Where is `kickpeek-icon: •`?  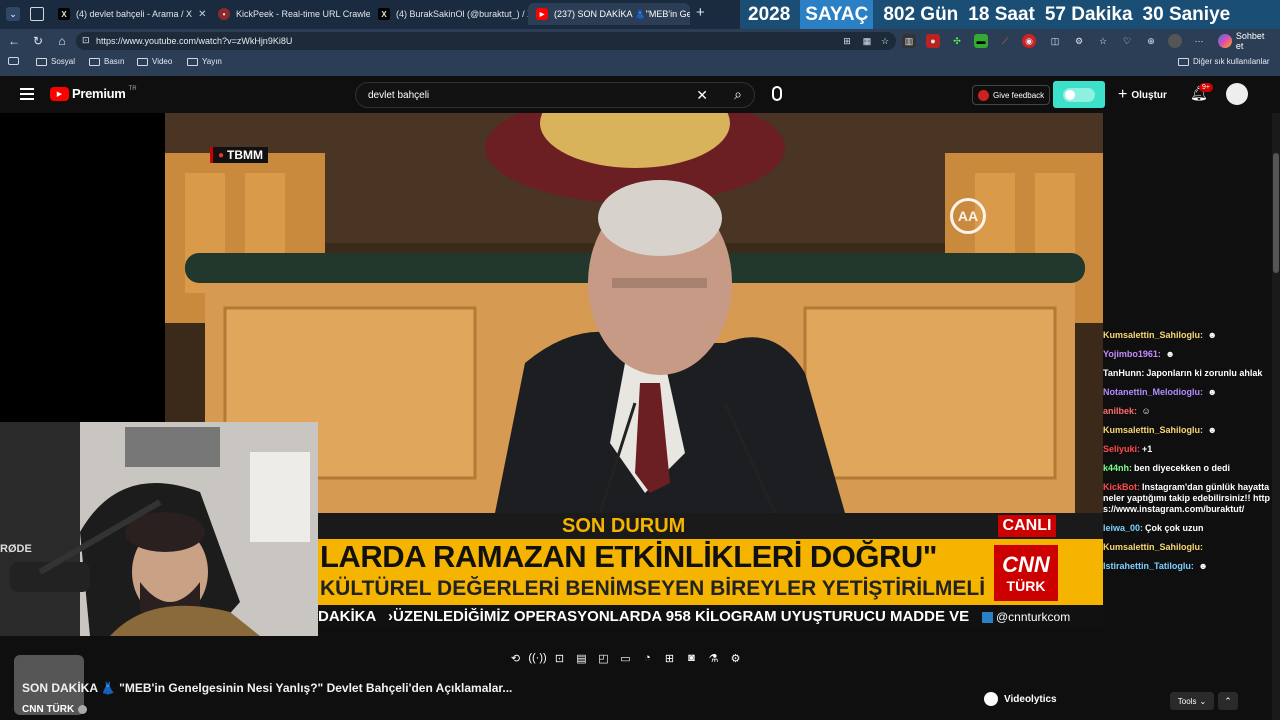
kickpeek-icon: • is located at coordinates (224, 14).